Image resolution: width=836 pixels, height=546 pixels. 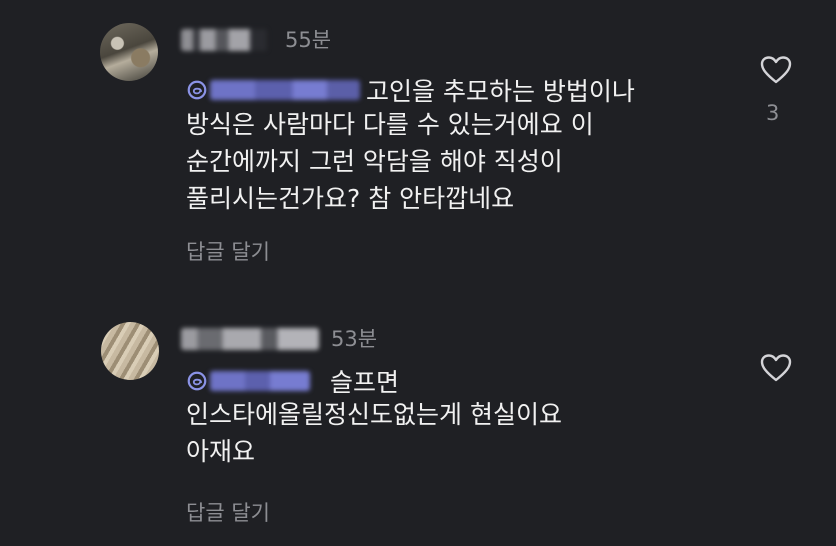 I want to click on comment-body: 인스타에올릴정신도없는게 현실이요 아재요, so click(x=374, y=433).